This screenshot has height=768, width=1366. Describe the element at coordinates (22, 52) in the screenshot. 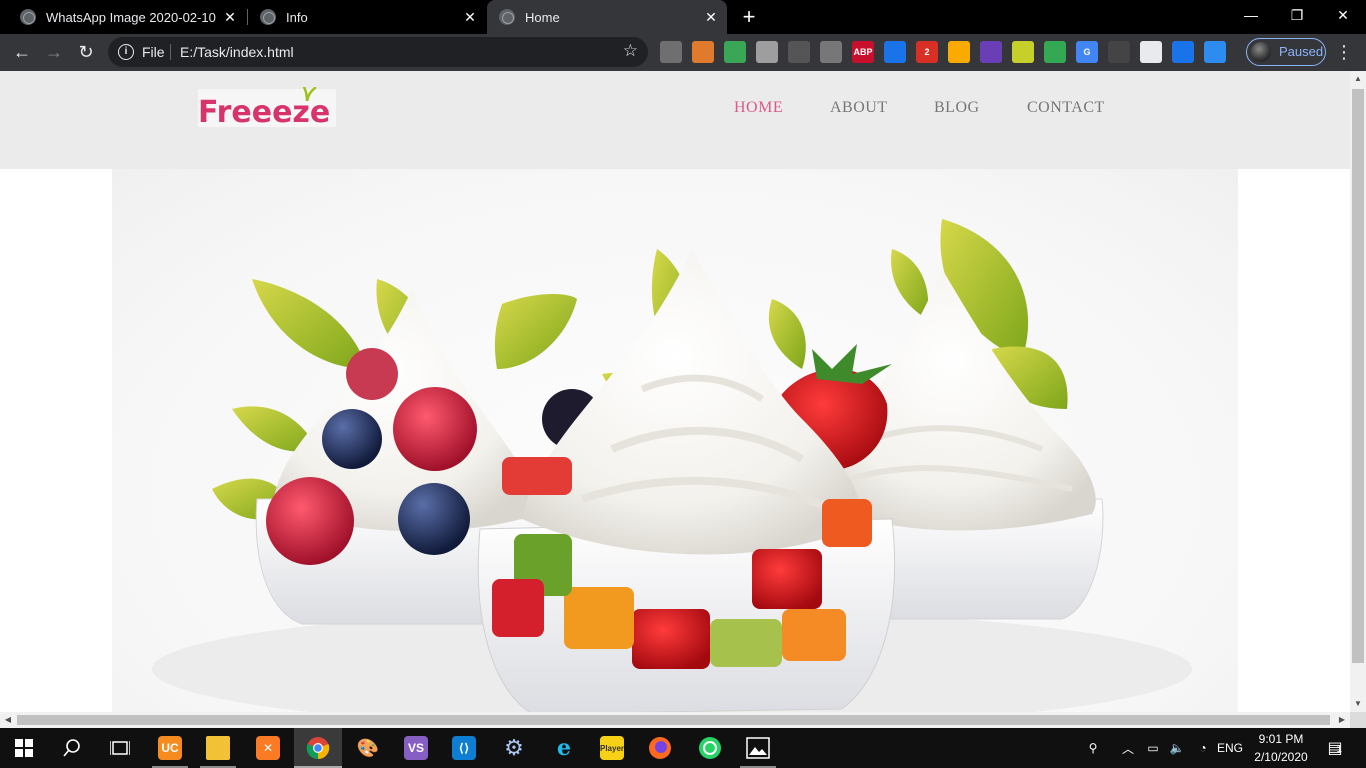

I see `back-button: ←` at that location.